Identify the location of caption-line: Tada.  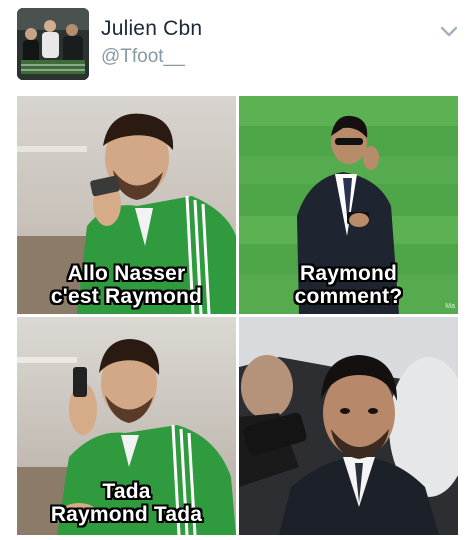
(126, 491).